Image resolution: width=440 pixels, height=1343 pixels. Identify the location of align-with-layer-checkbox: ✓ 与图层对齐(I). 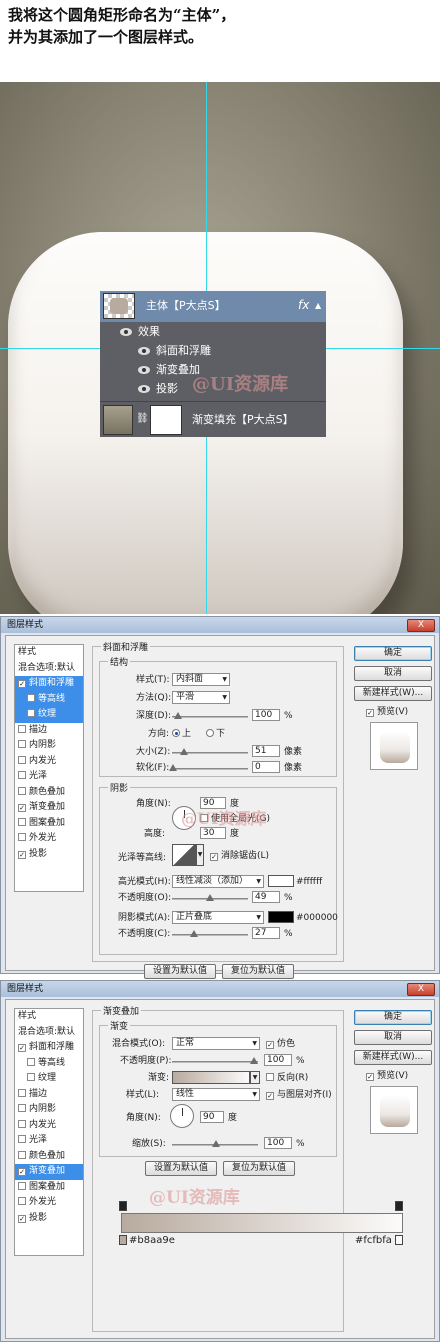
(299, 1095).